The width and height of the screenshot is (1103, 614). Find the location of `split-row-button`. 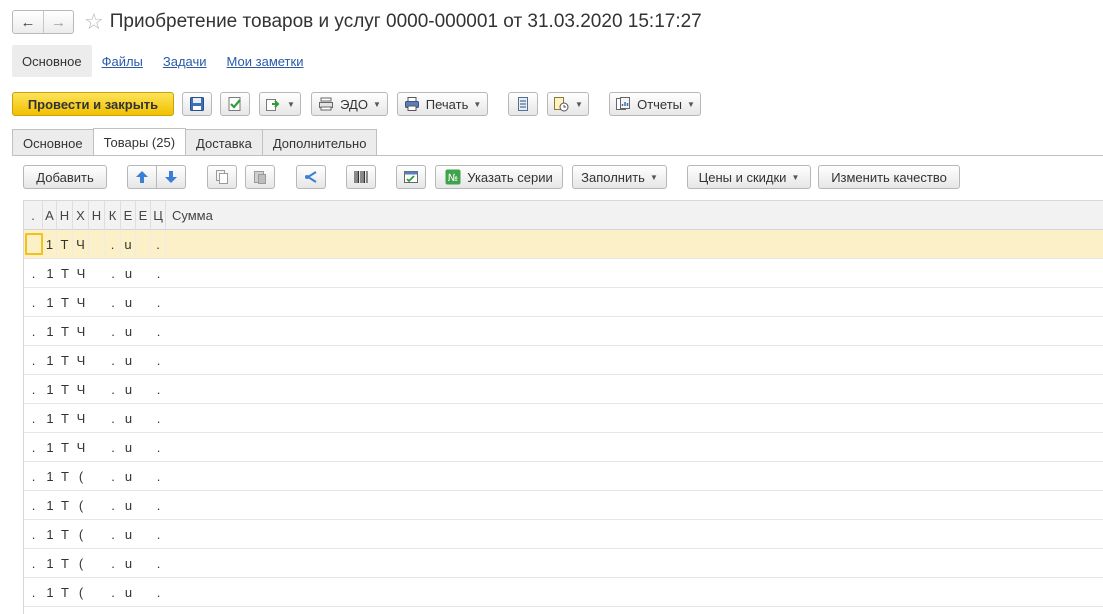

split-row-button is located at coordinates (311, 177).